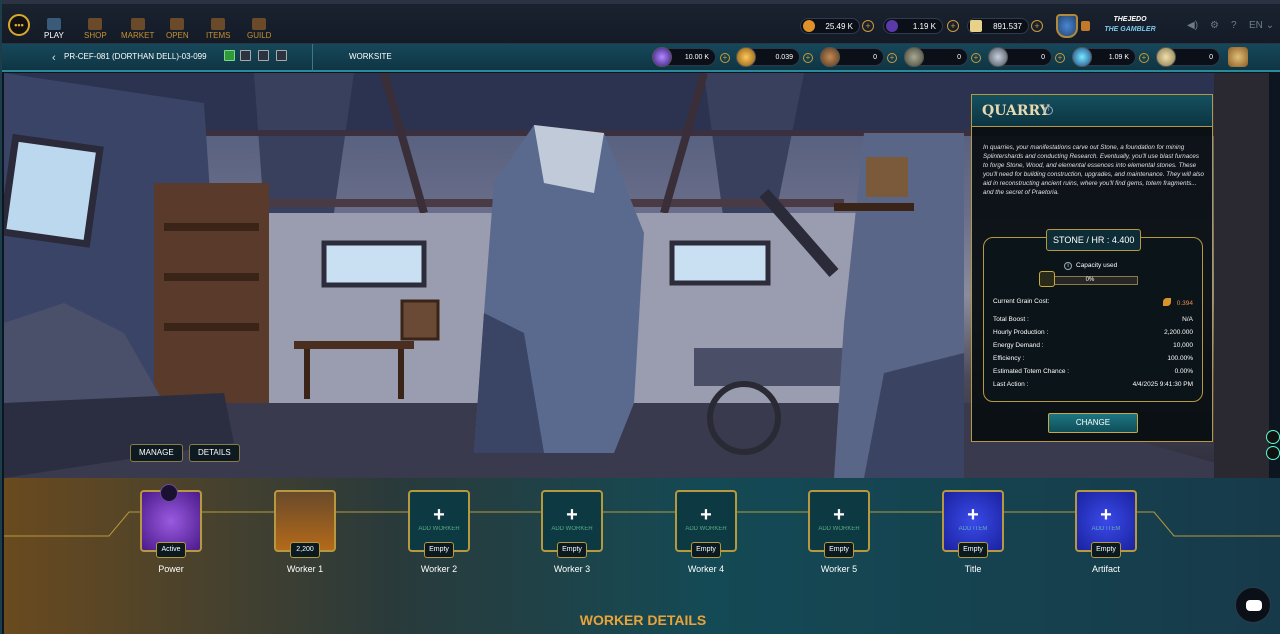 Image resolution: width=1280 pixels, height=634 pixels. Describe the element at coordinates (953, 26) in the screenshot. I see `add-dec-button: +` at that location.